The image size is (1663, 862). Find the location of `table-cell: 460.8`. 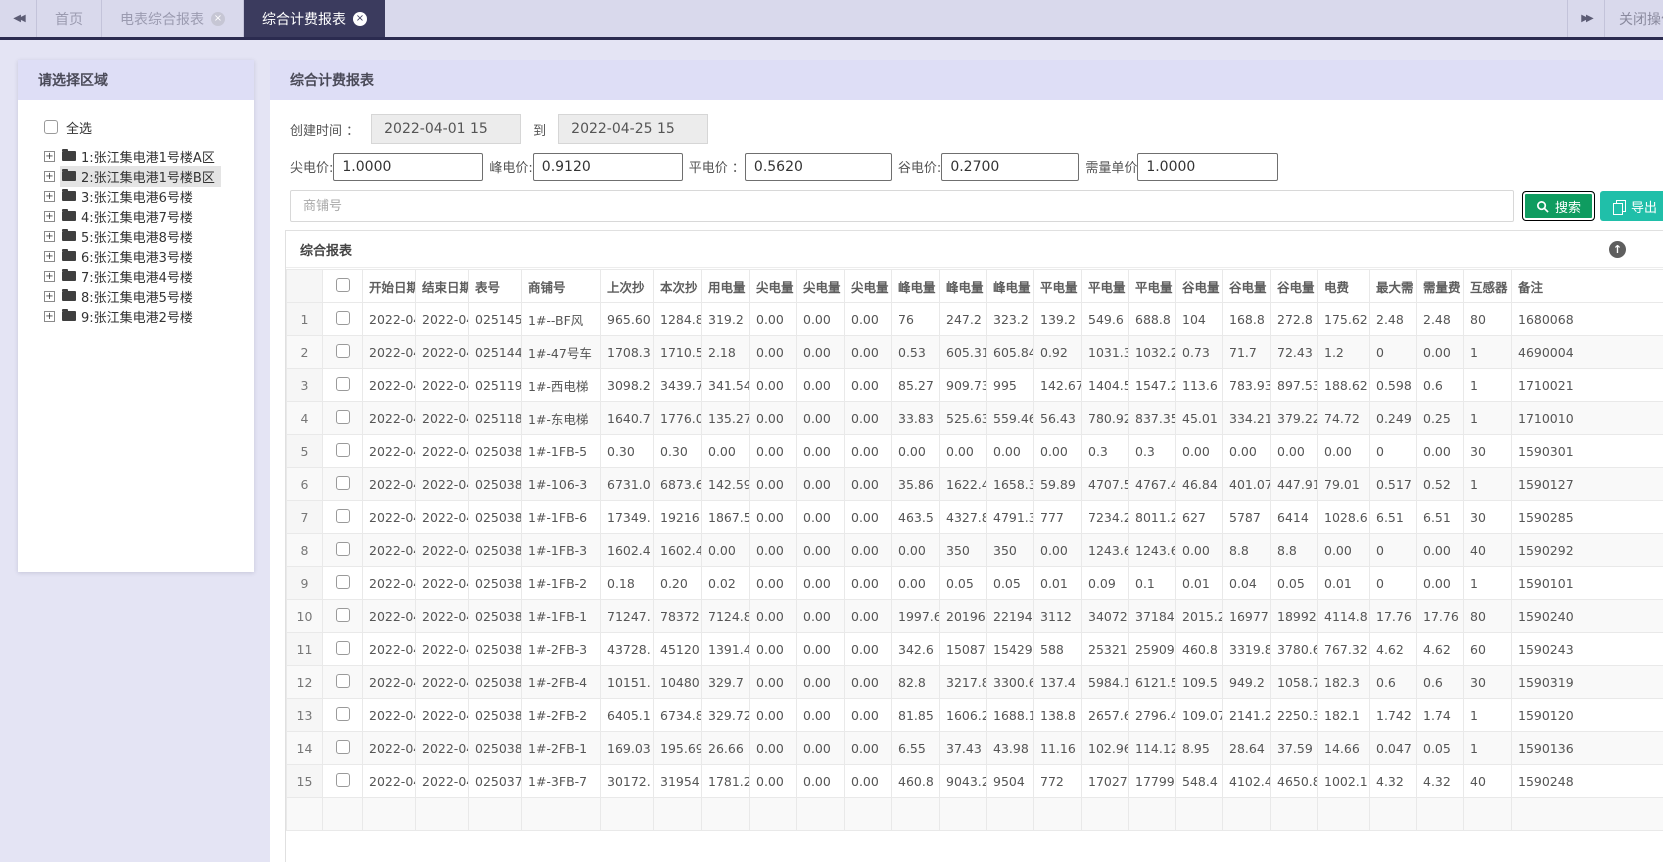

table-cell: 460.8 is located at coordinates (915, 781).